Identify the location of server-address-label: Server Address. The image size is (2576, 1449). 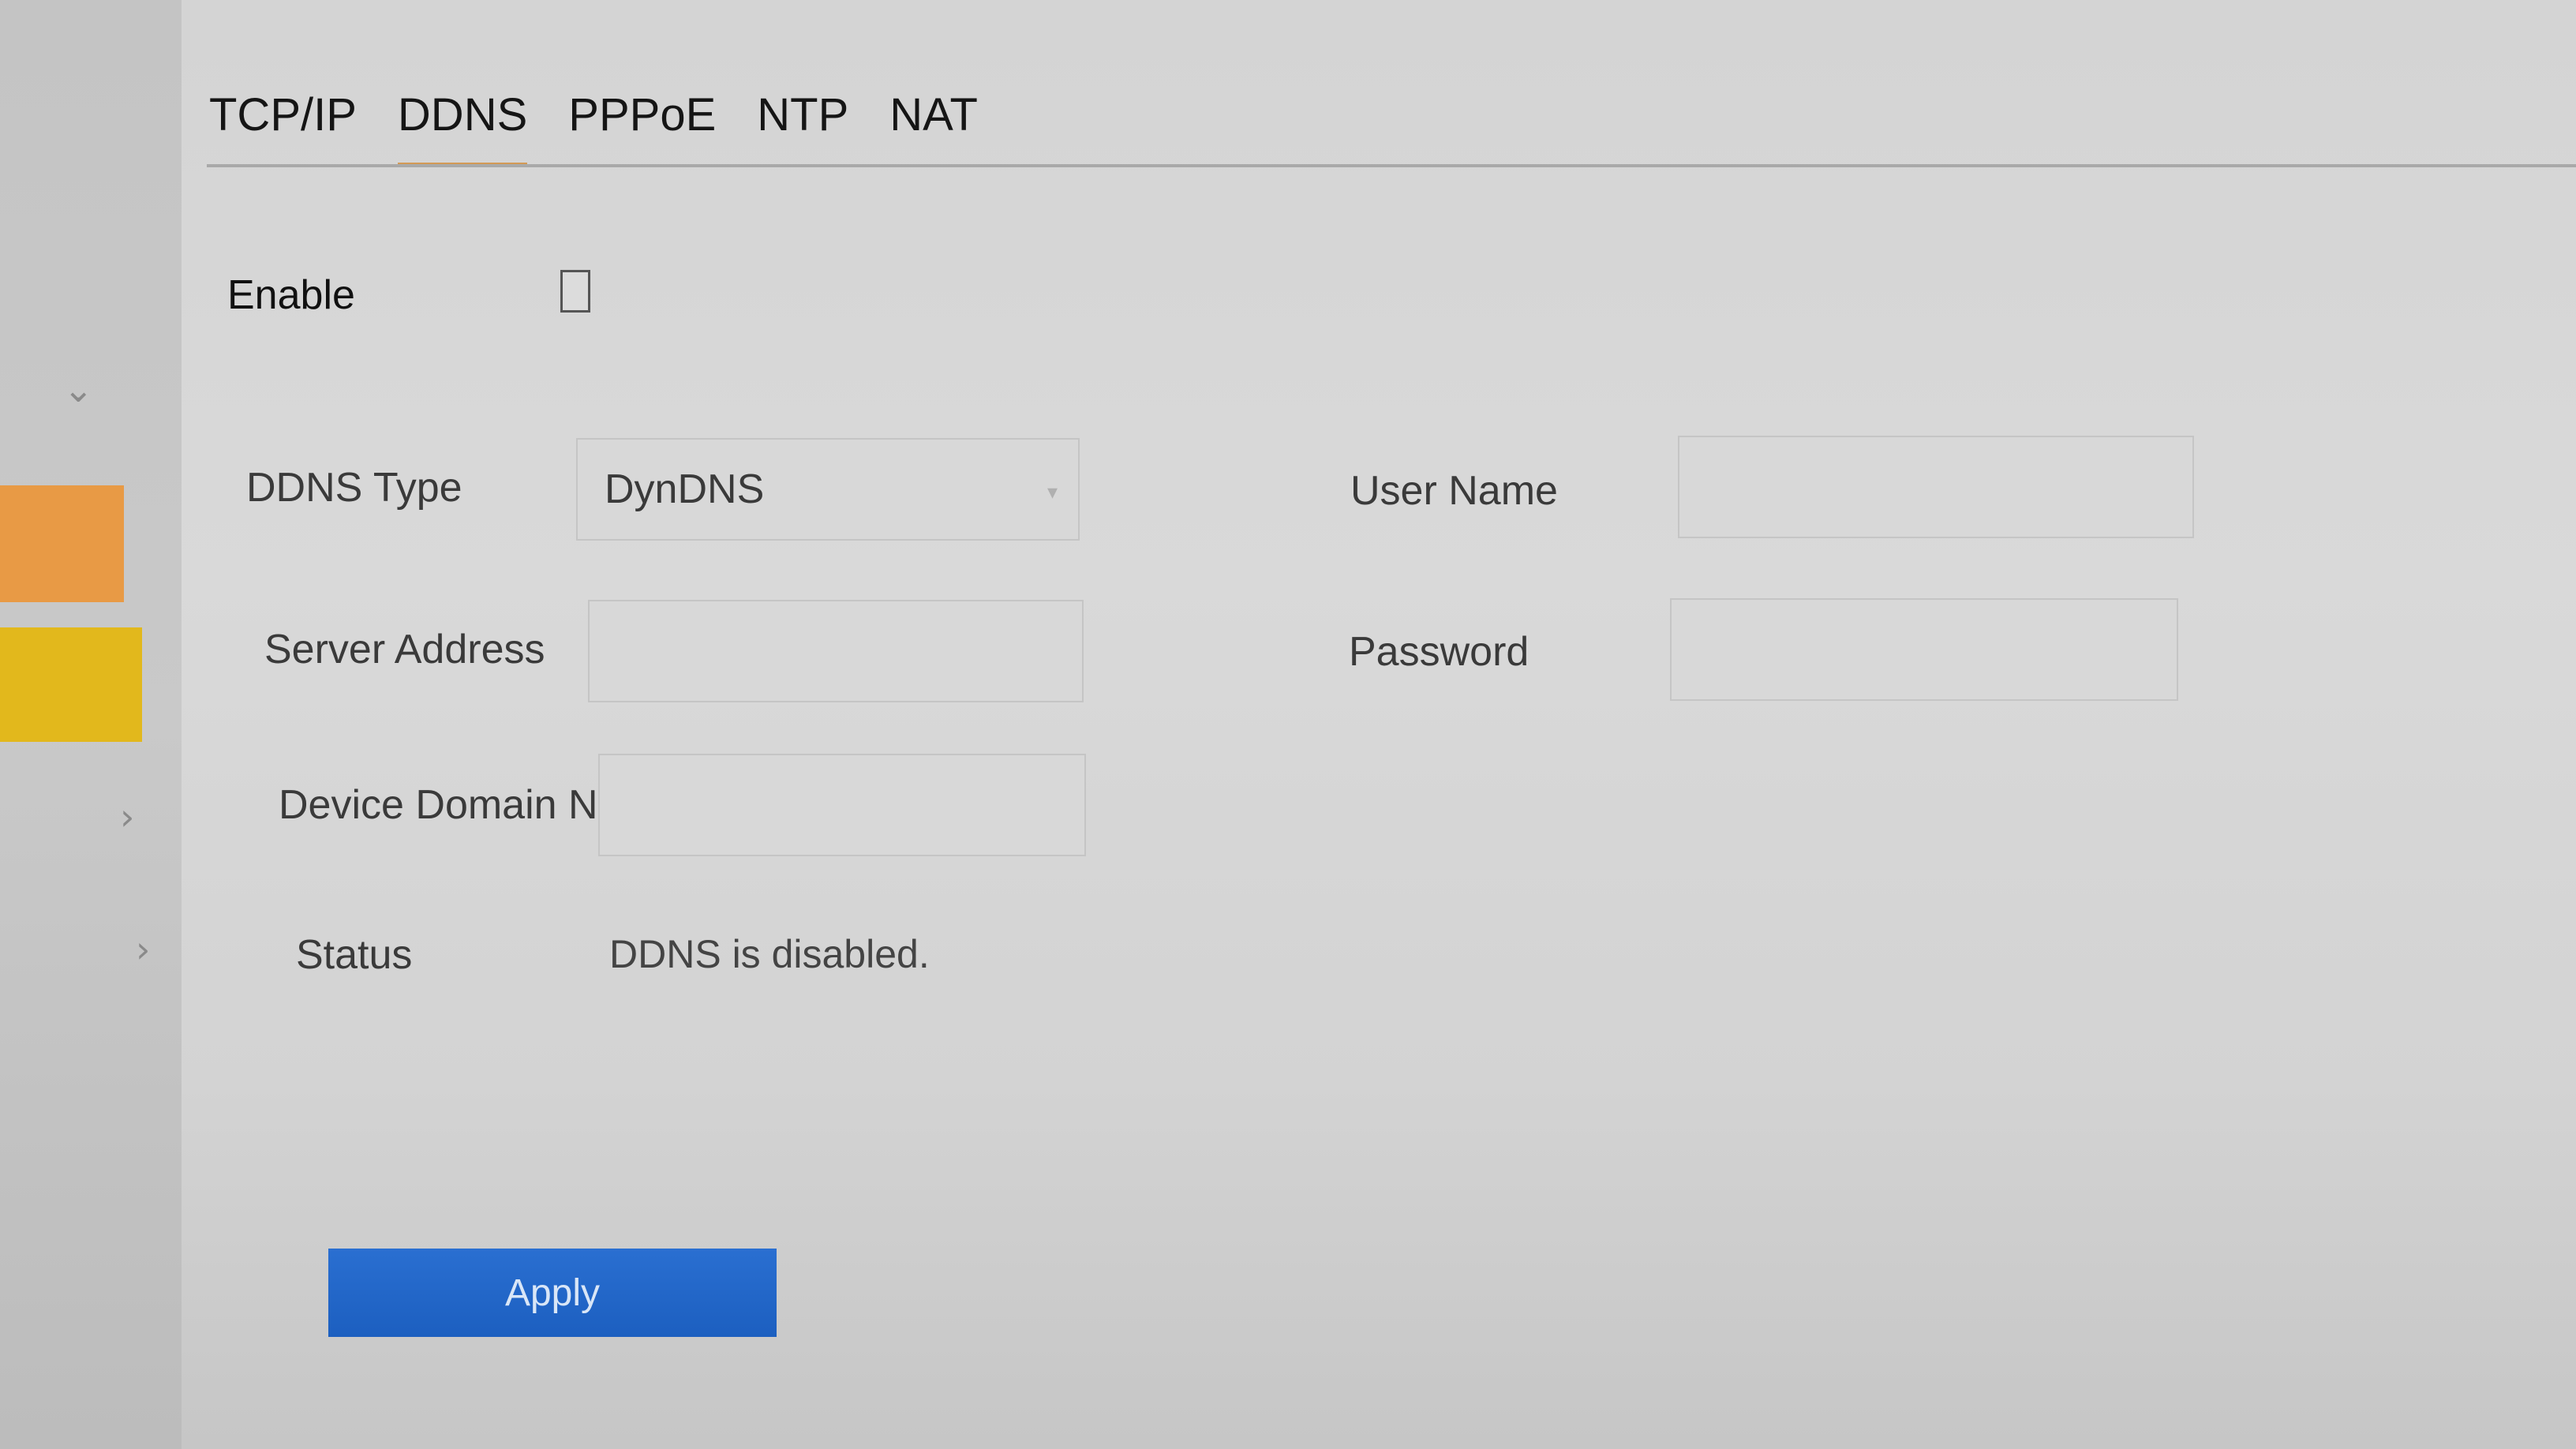
(404, 649).